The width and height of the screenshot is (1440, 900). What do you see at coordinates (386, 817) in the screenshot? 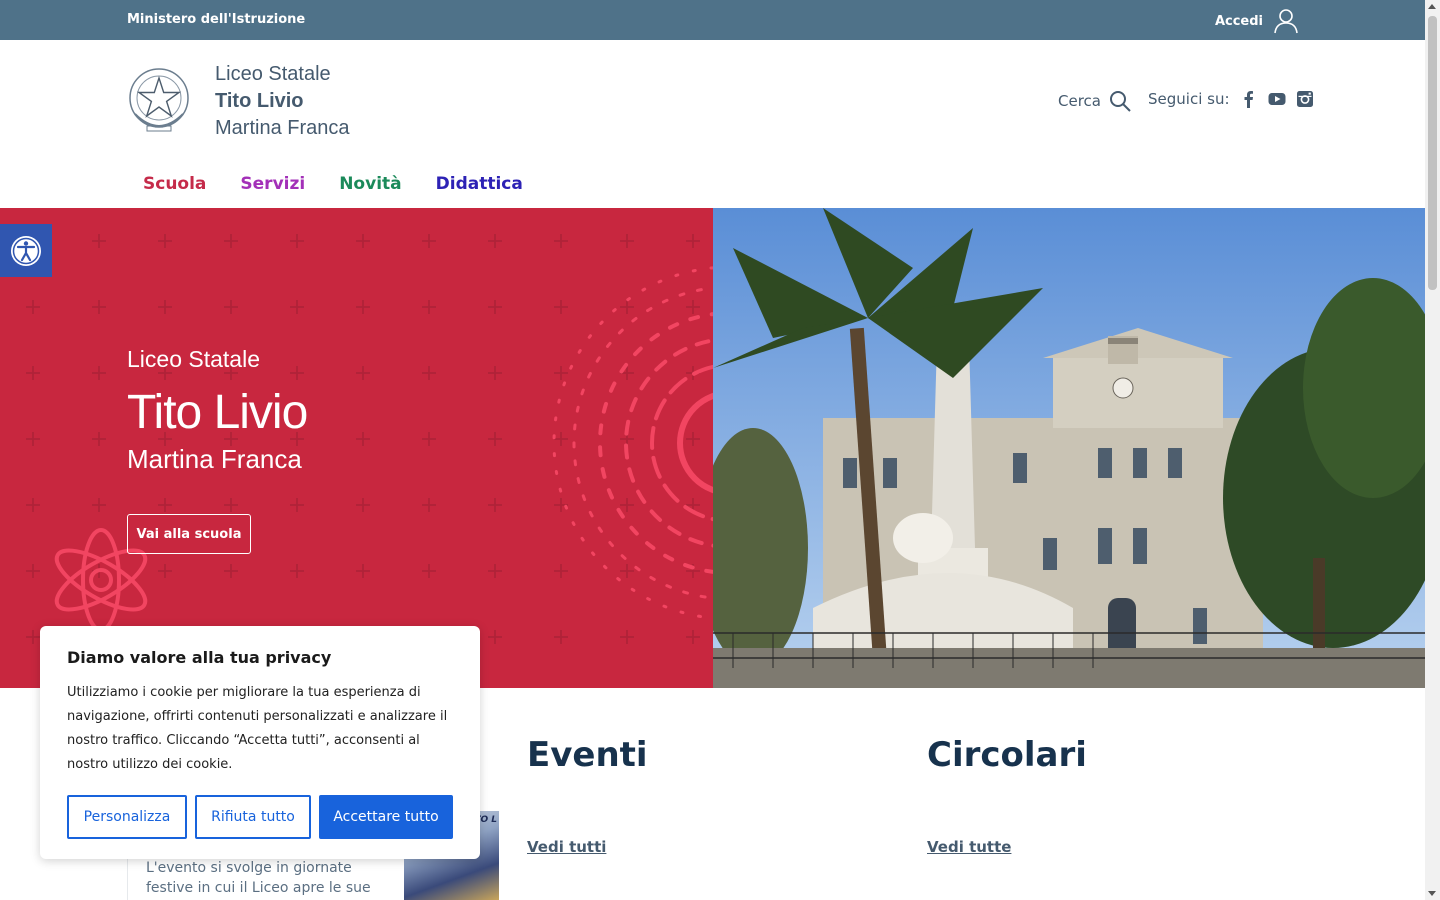
I see `cookie-accept-button: Accettare tutto` at bounding box center [386, 817].